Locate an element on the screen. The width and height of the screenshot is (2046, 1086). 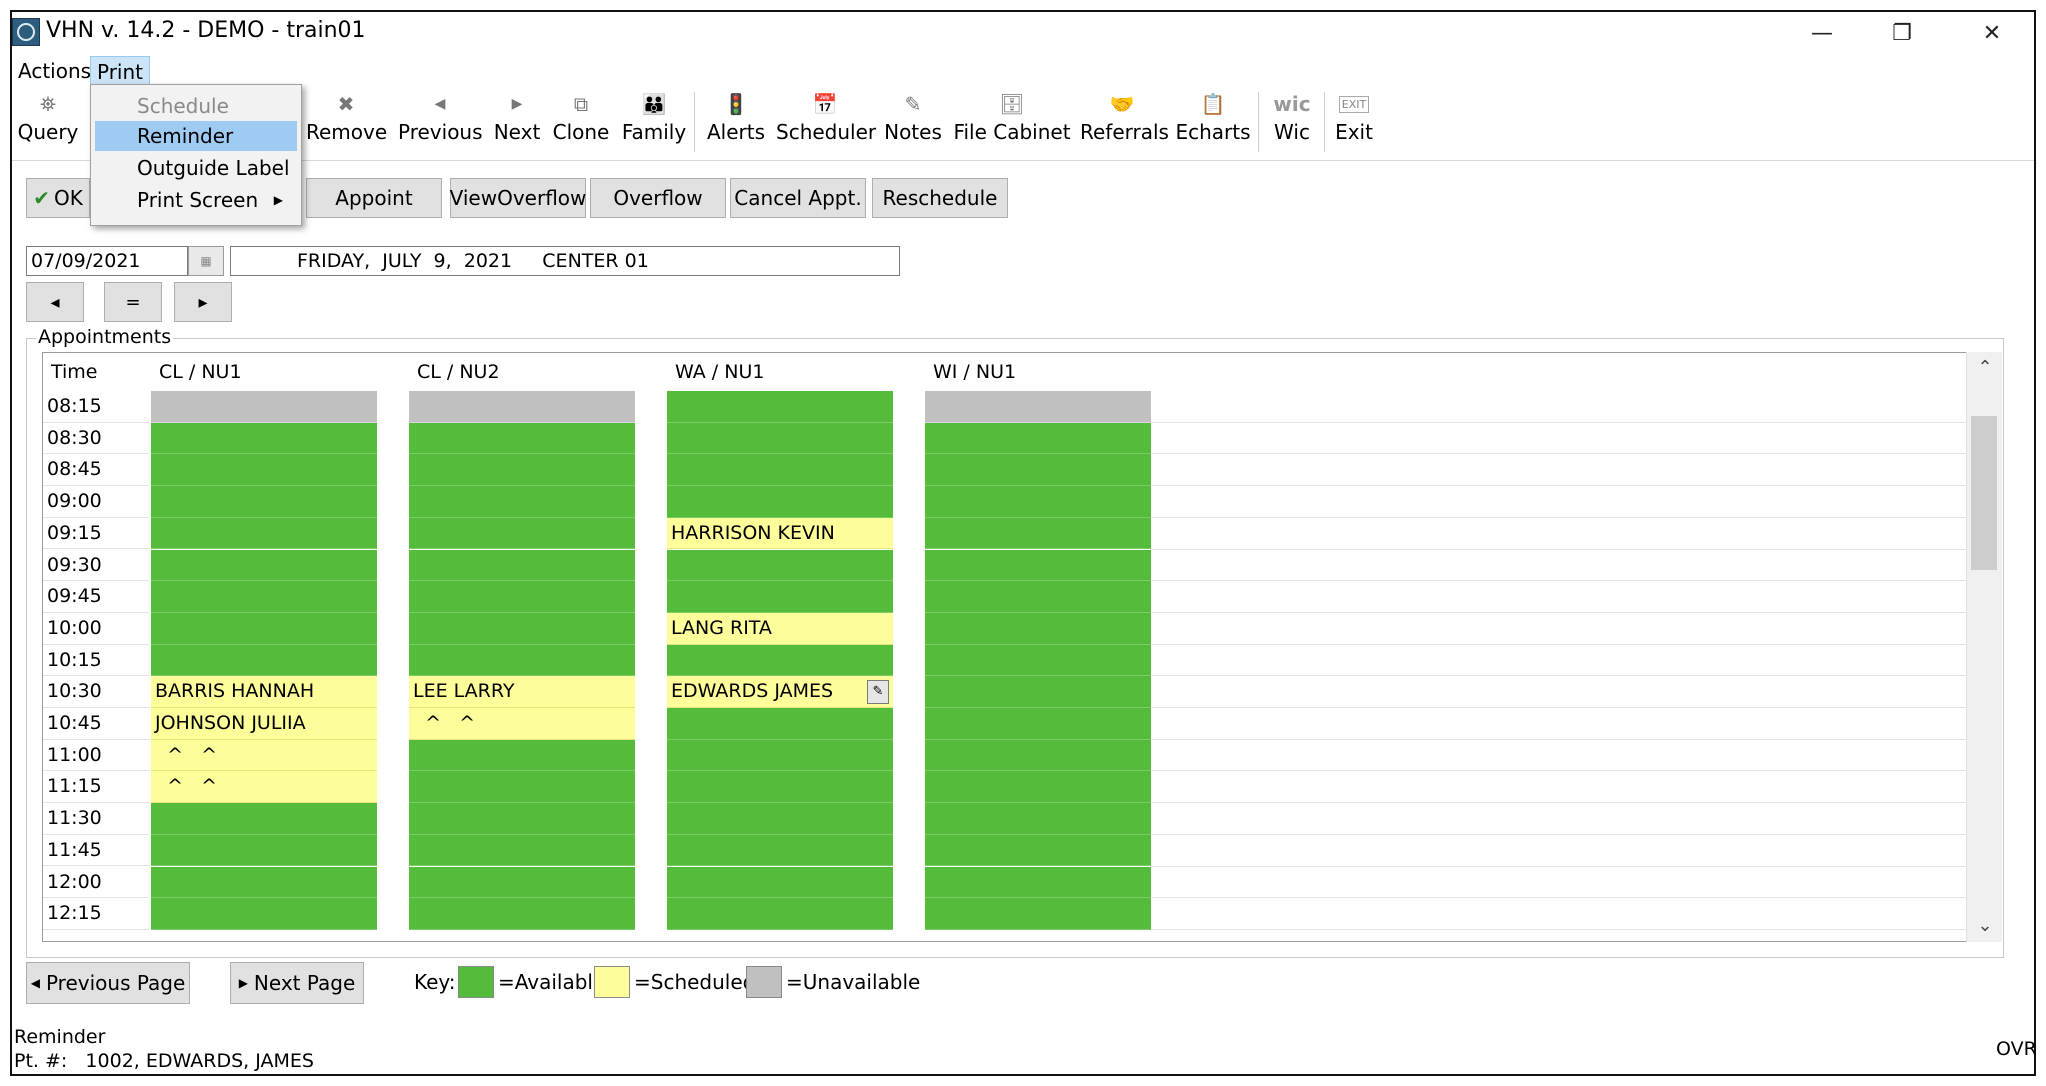
appointment-slot-scheduled: JOHNSON JULIIA is located at coordinates (264, 724).